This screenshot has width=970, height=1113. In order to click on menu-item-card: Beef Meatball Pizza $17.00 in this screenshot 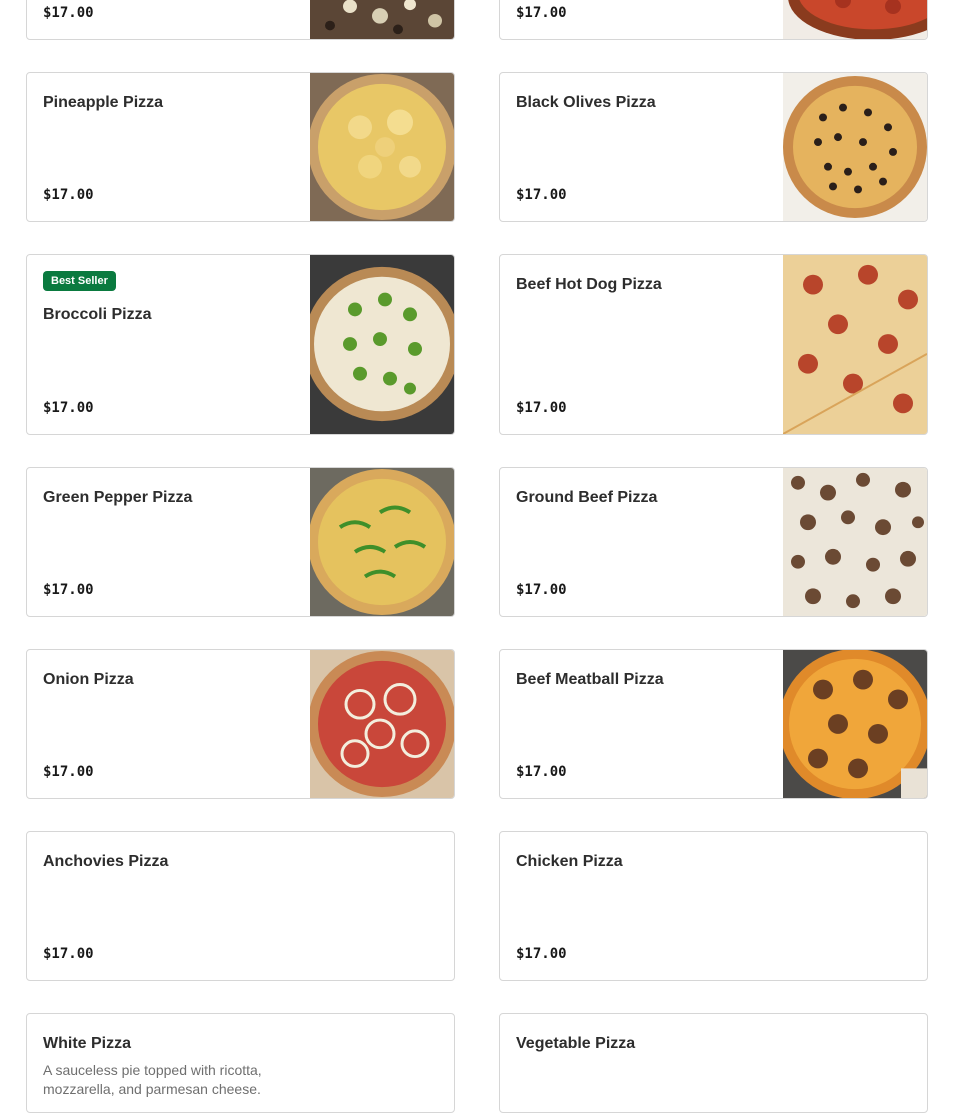, I will do `click(713, 724)`.